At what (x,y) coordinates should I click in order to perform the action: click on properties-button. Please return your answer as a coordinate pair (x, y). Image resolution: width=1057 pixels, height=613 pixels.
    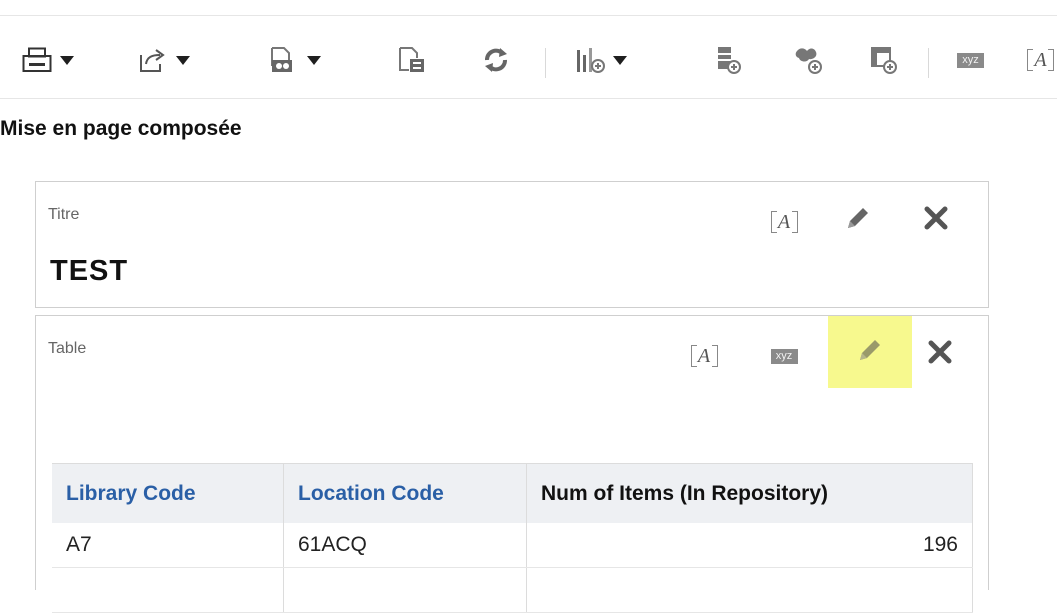
    Looking at the image, I should click on (412, 60).